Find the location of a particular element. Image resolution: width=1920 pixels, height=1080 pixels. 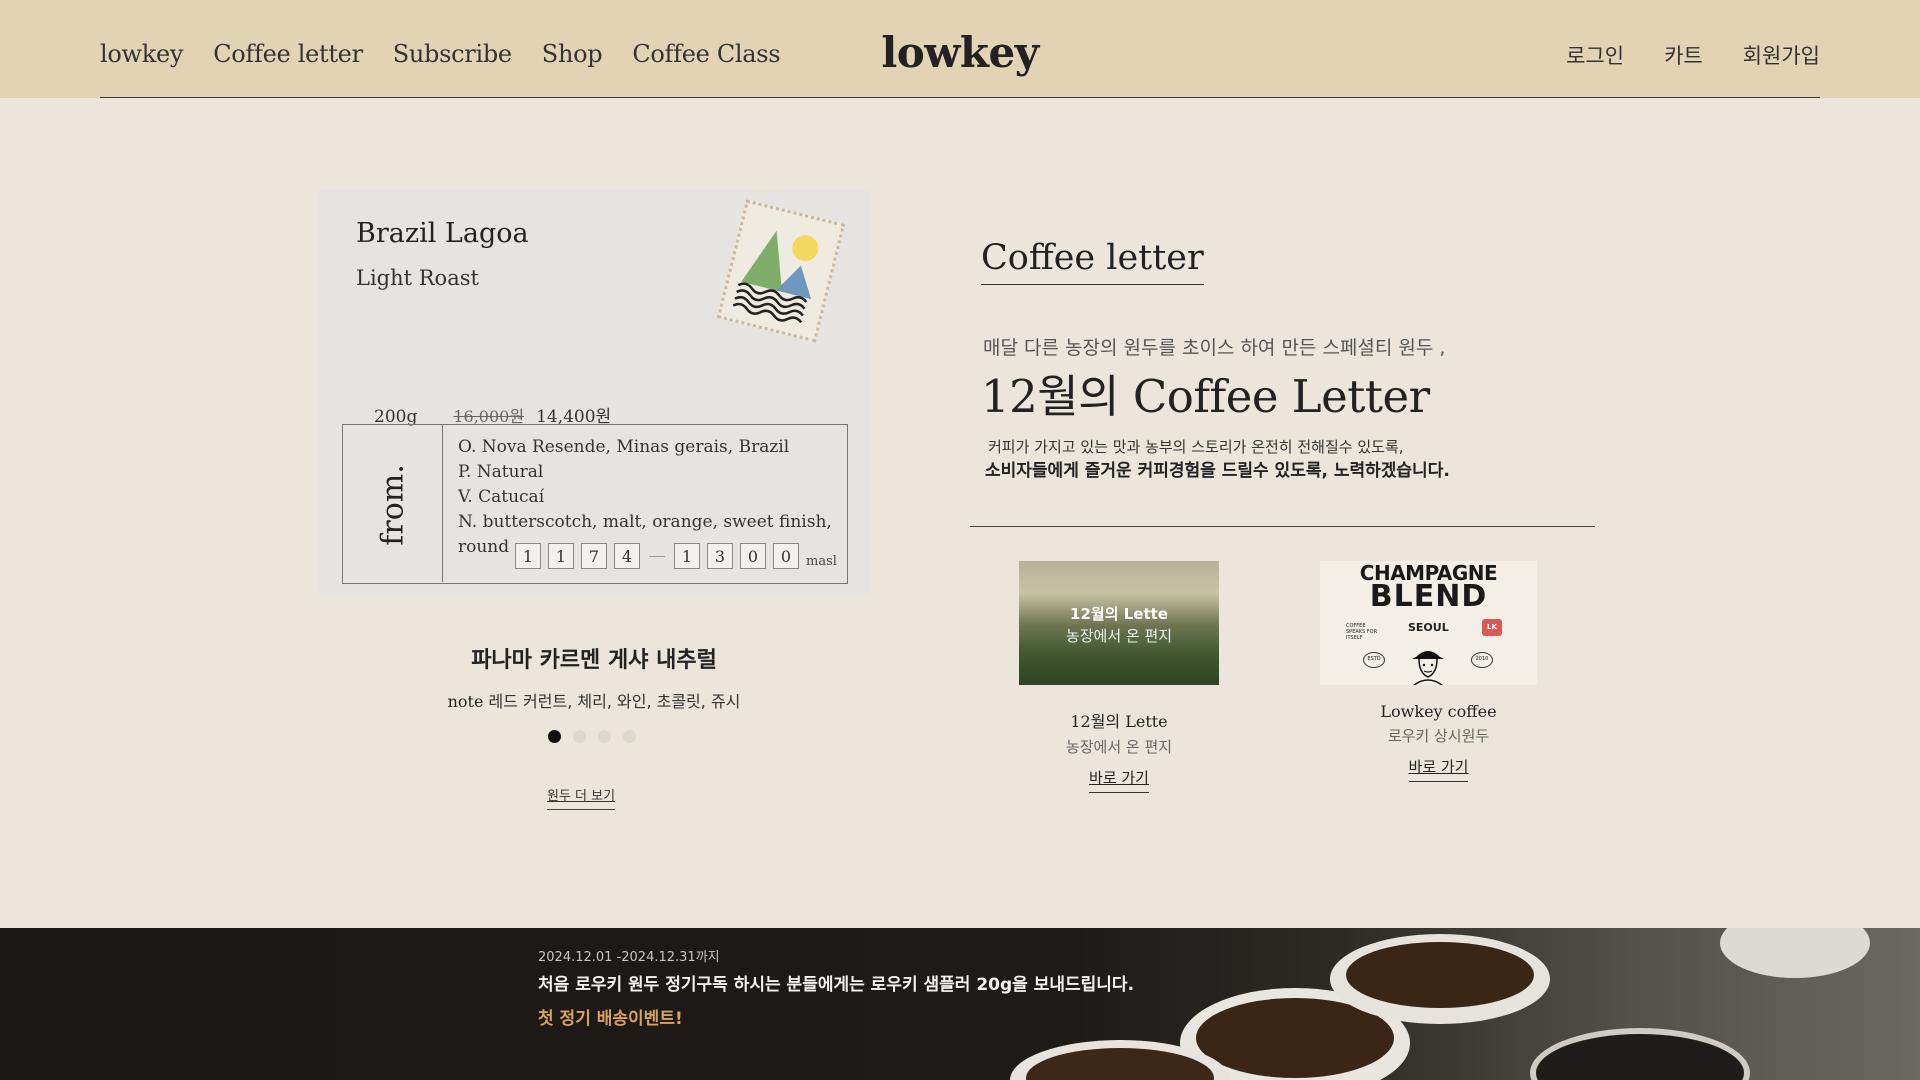

blend-city: SEOUL is located at coordinates (1428, 627).